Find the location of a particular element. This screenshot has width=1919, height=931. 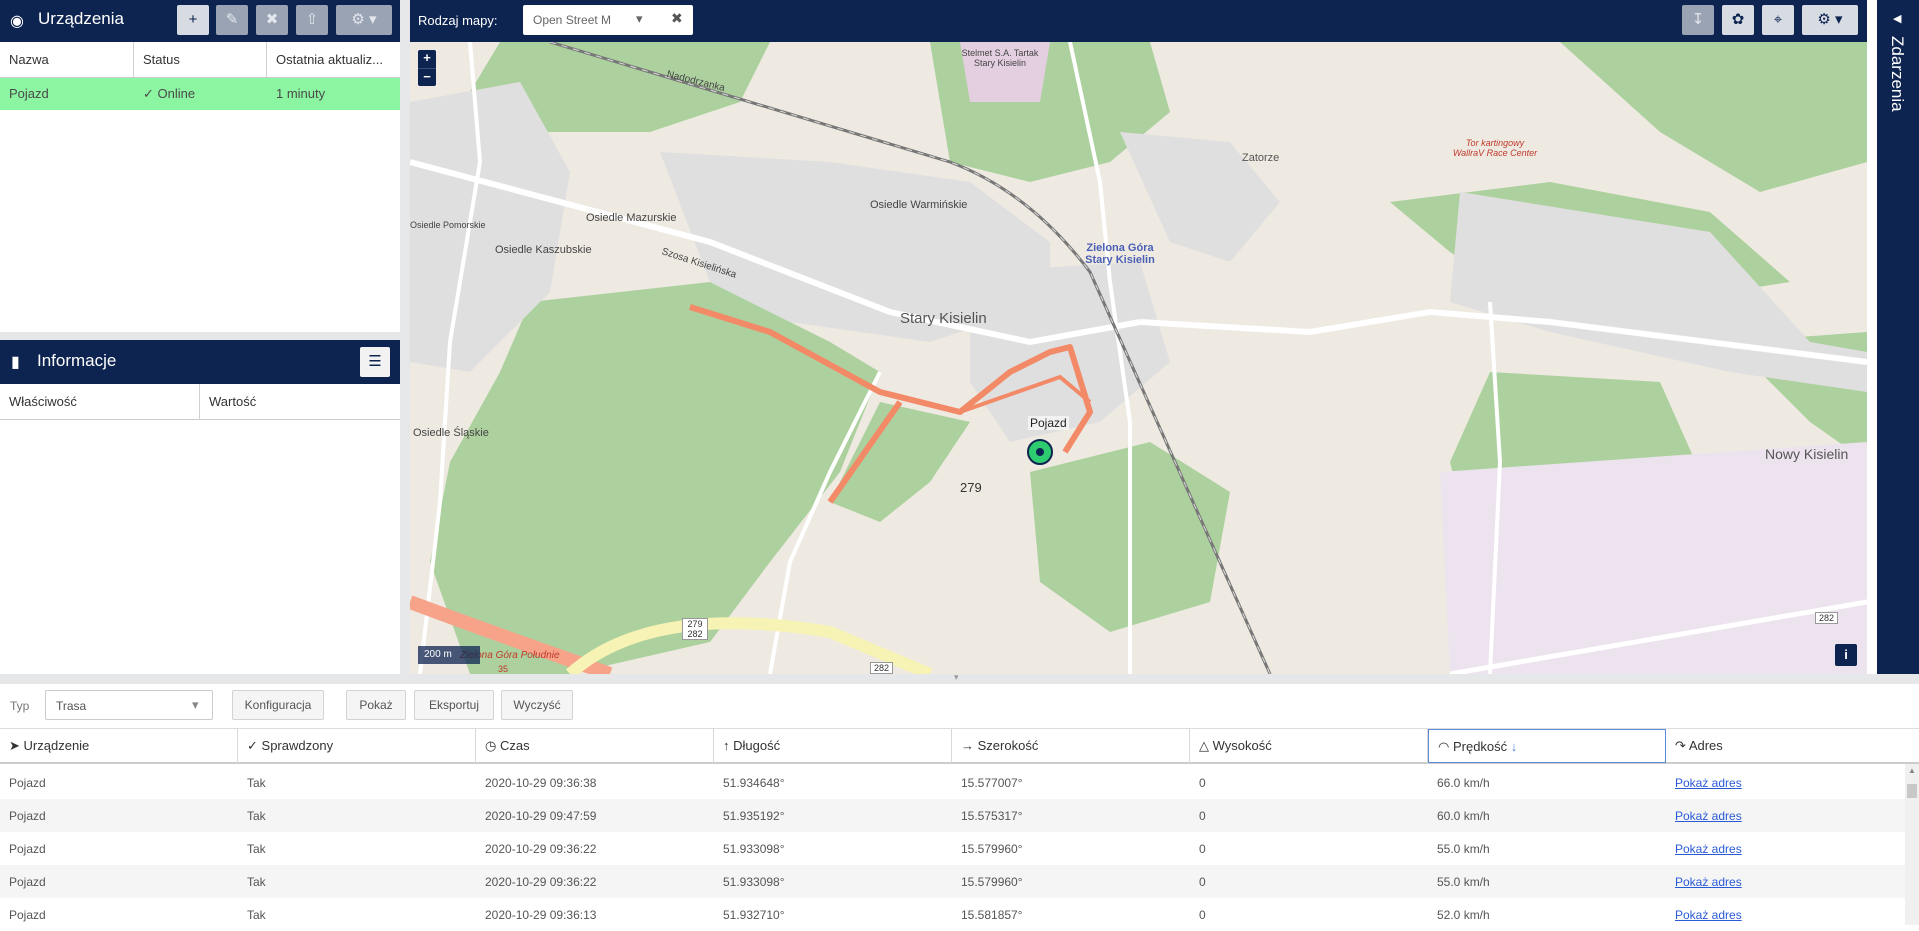

col-latitude: ↑ Długość is located at coordinates (833, 746).